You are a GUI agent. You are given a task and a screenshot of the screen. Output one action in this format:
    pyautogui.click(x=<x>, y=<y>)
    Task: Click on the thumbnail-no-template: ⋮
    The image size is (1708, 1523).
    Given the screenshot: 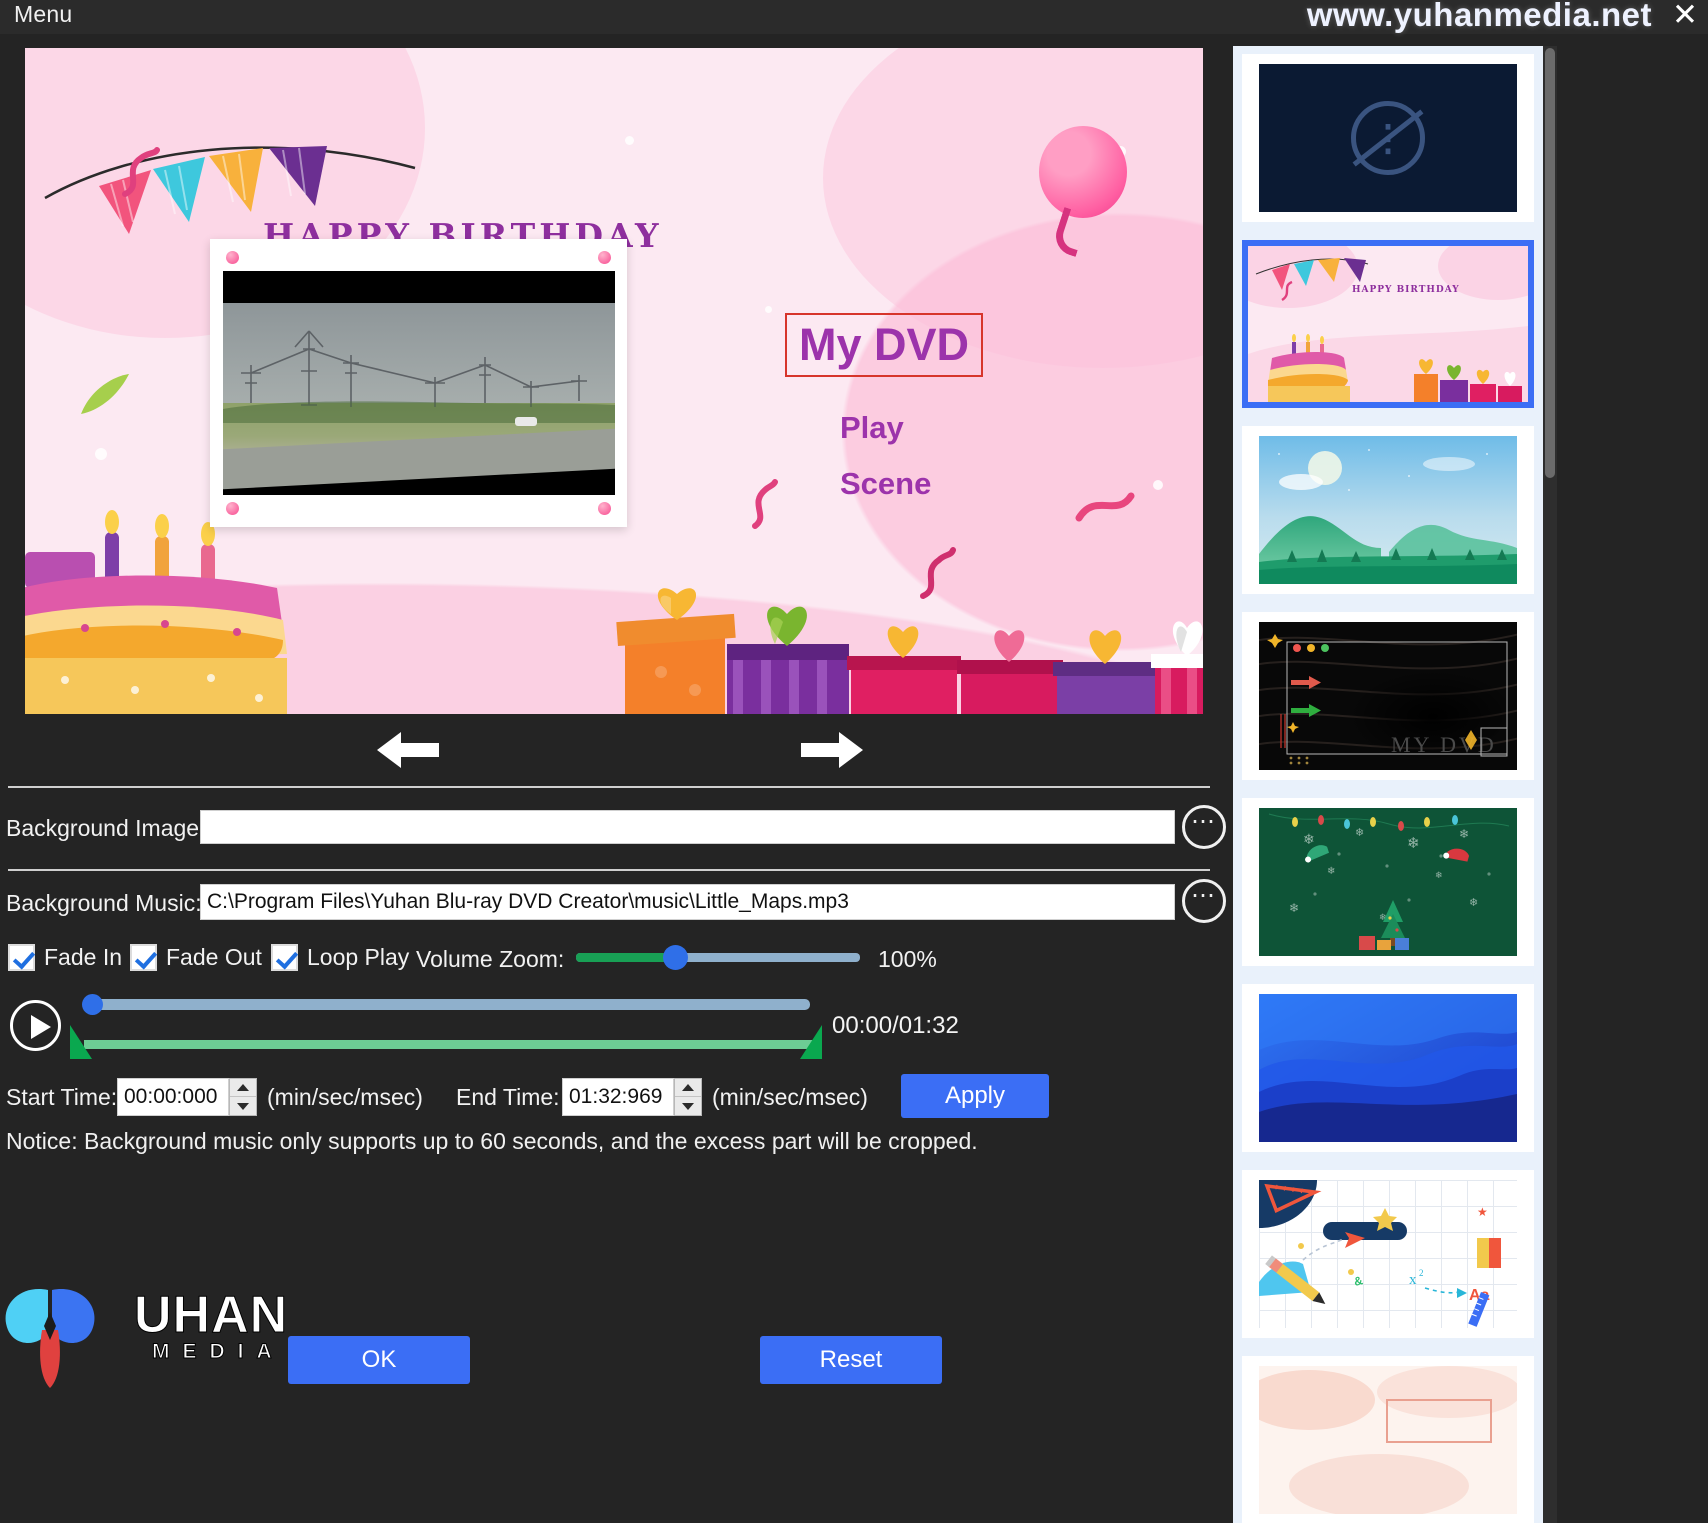 What is the action you would take?
    pyautogui.click(x=1388, y=138)
    